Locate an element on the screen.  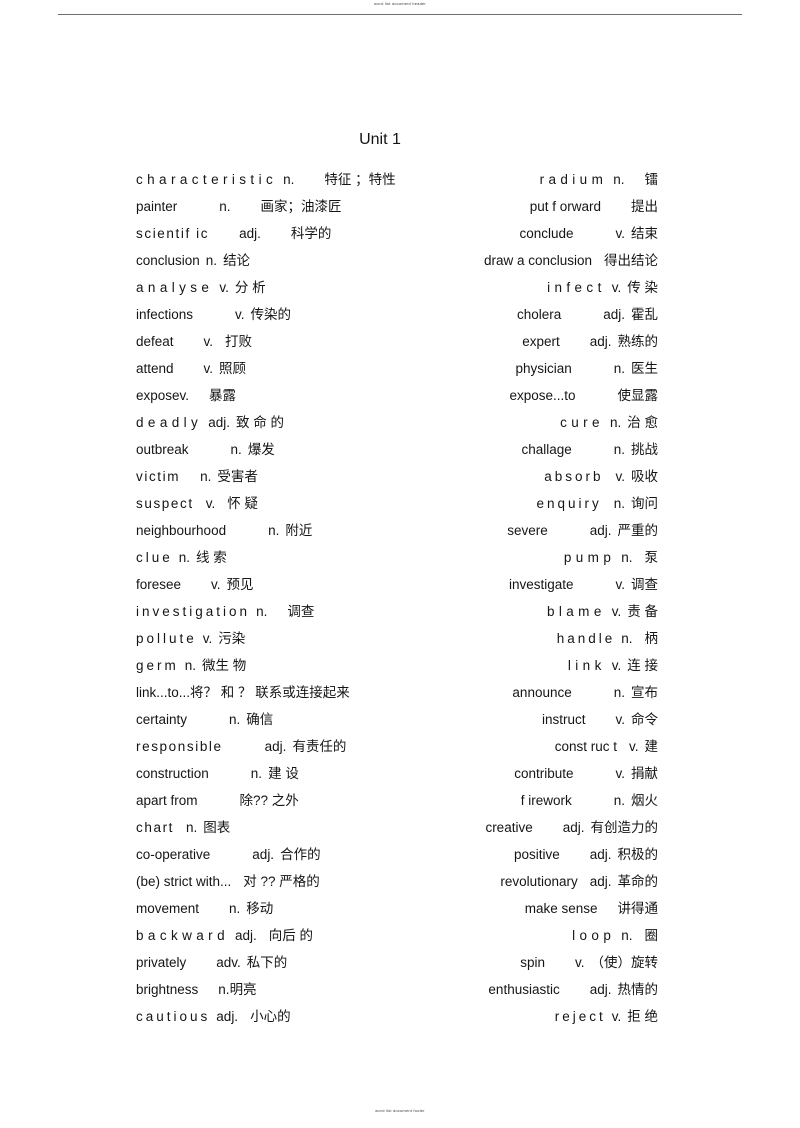
word-entry: movement n. 移动 is located at coordinates (278, 908).